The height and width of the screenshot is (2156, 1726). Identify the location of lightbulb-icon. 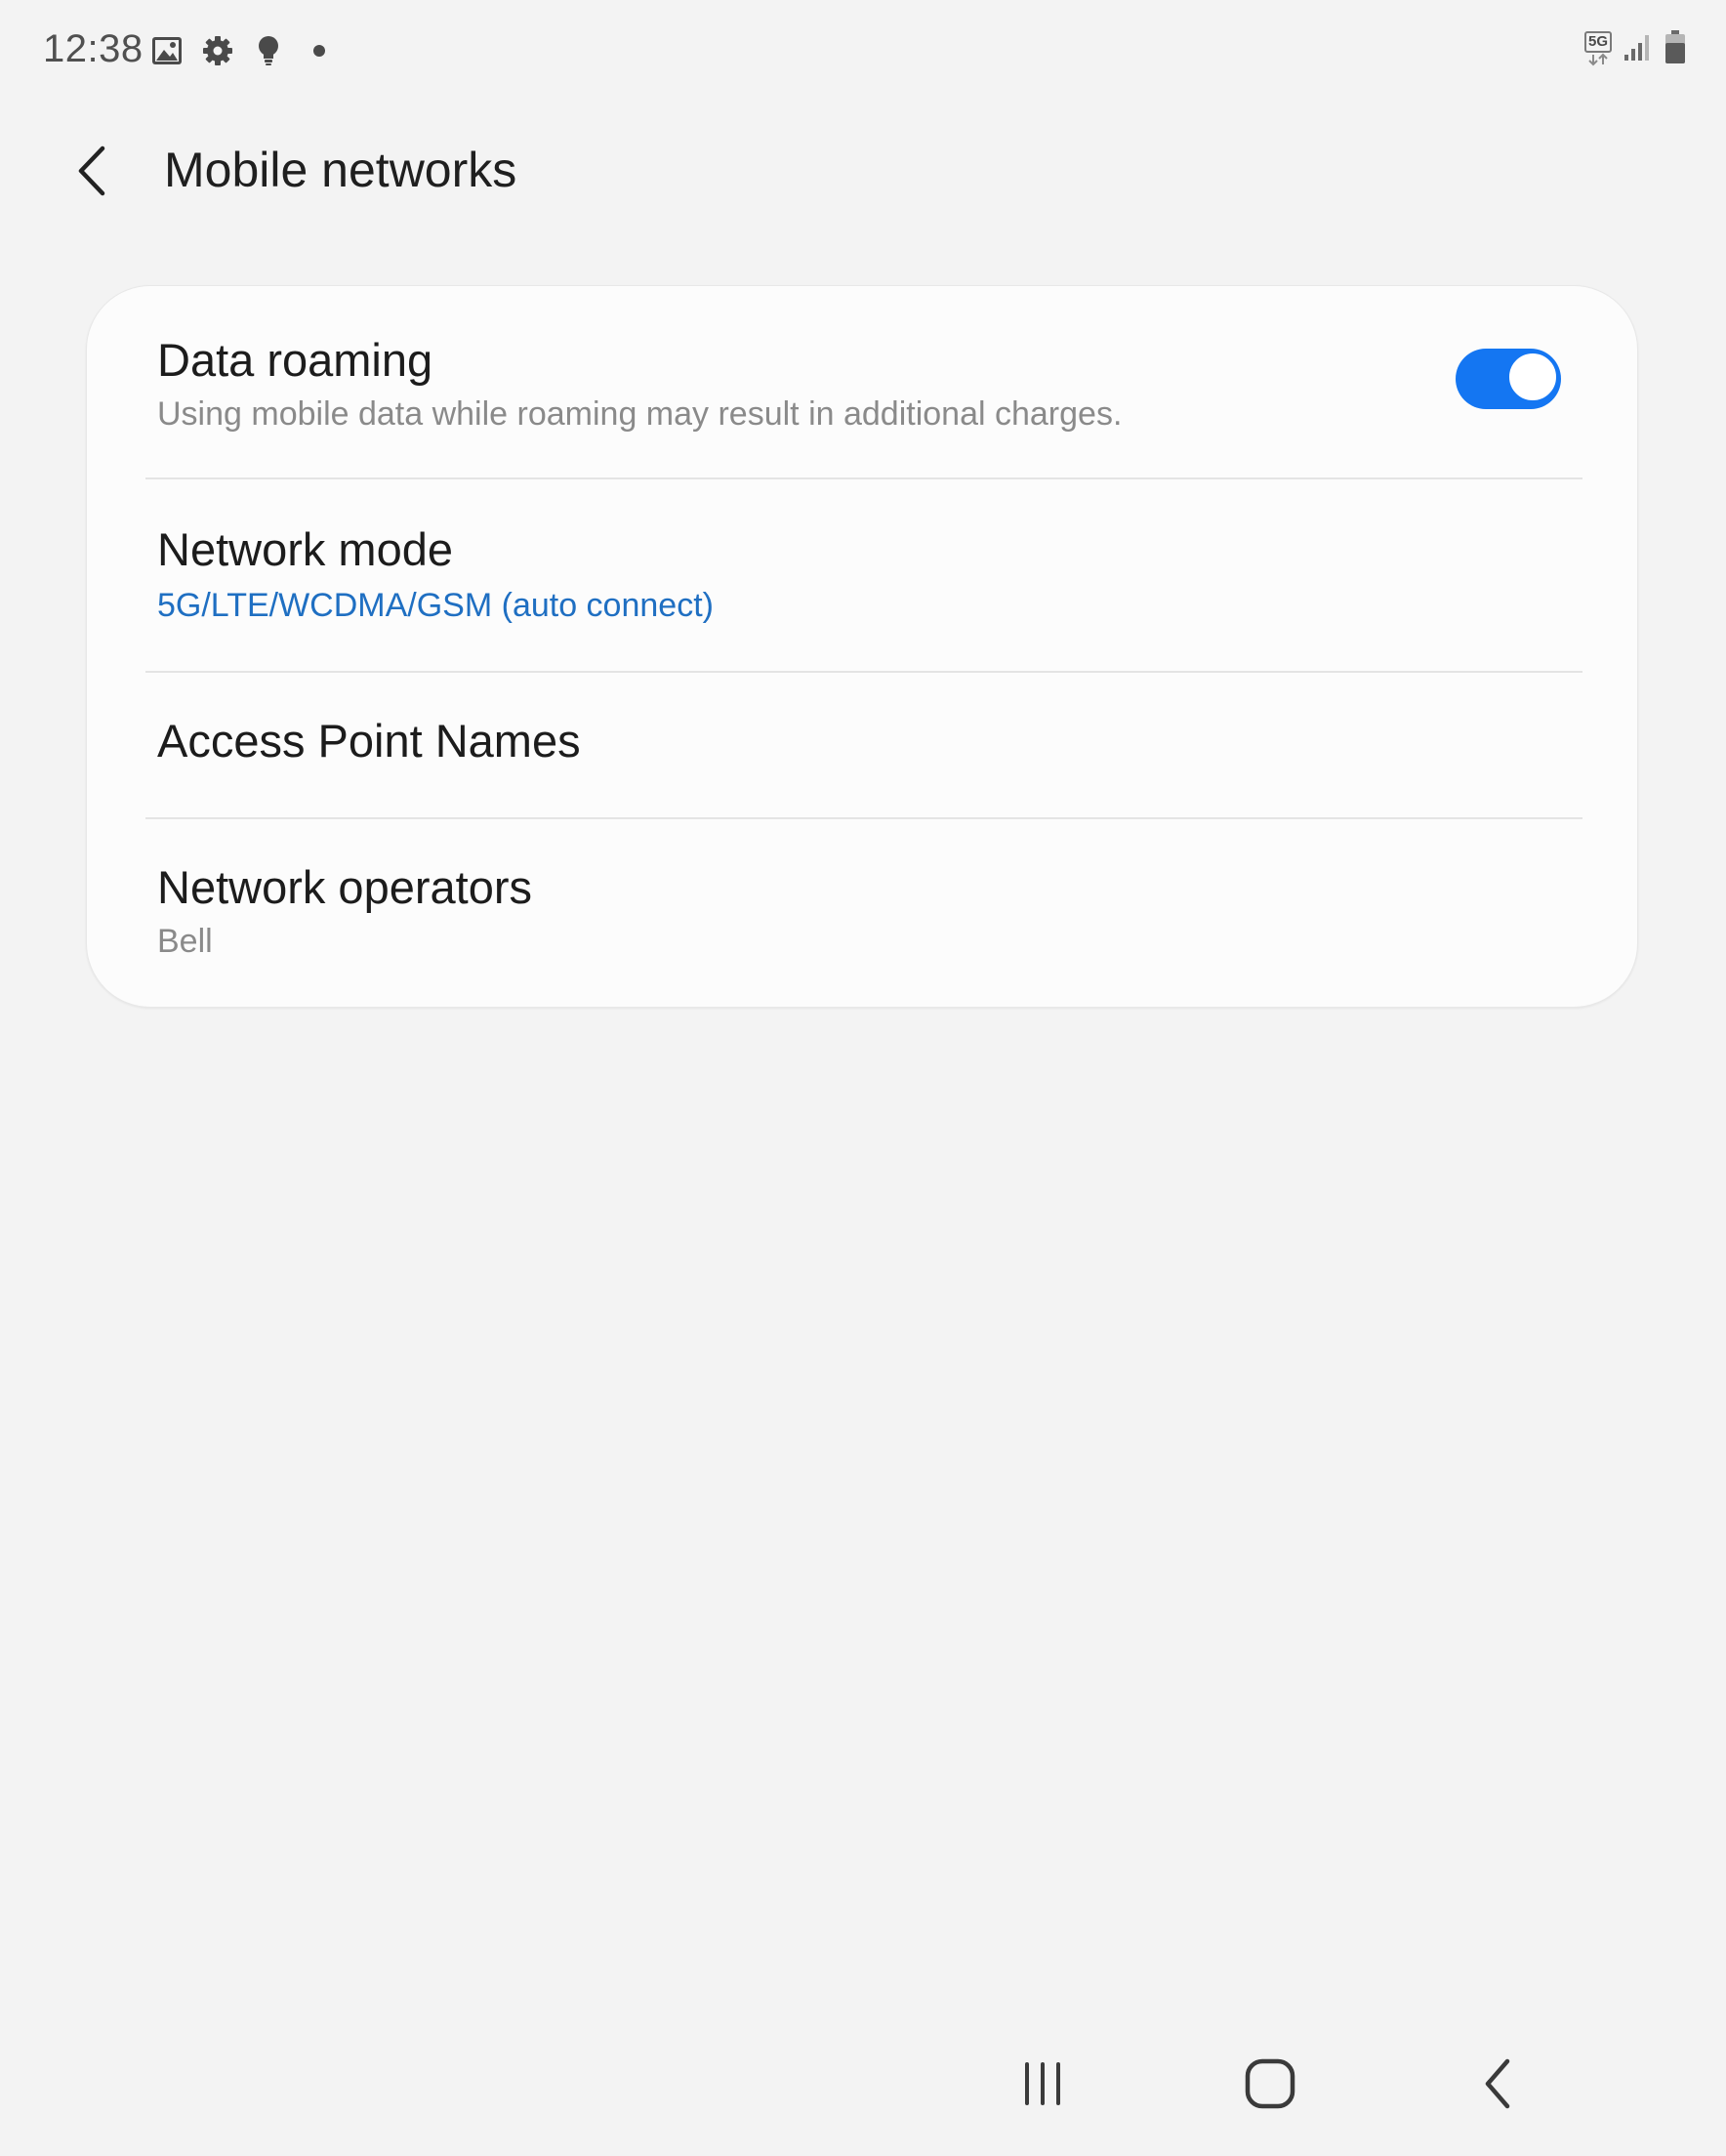
(268, 51).